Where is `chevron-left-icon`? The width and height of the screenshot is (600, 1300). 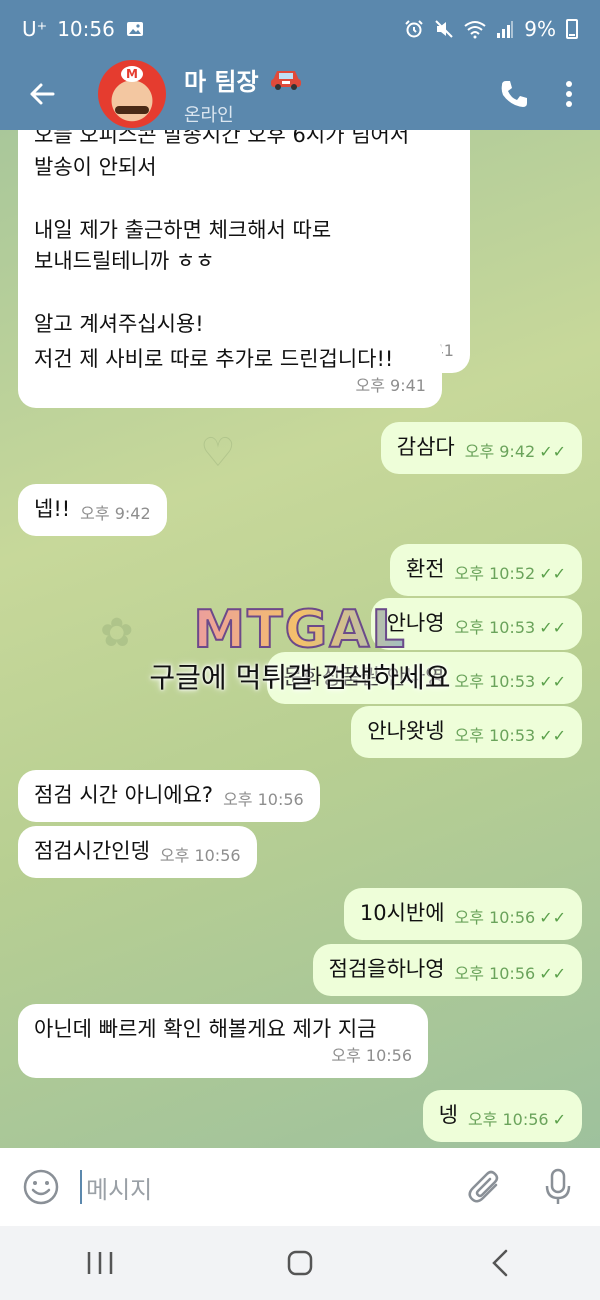
chevron-left-icon is located at coordinates (500, 1263).